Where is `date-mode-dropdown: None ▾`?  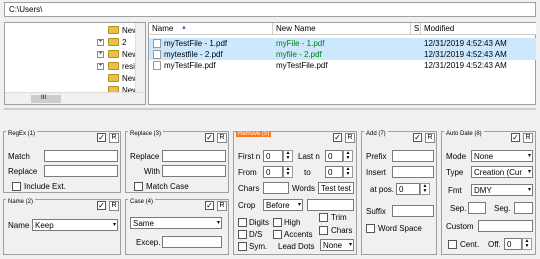
date-mode-dropdown: None ▾ is located at coordinates (502, 156).